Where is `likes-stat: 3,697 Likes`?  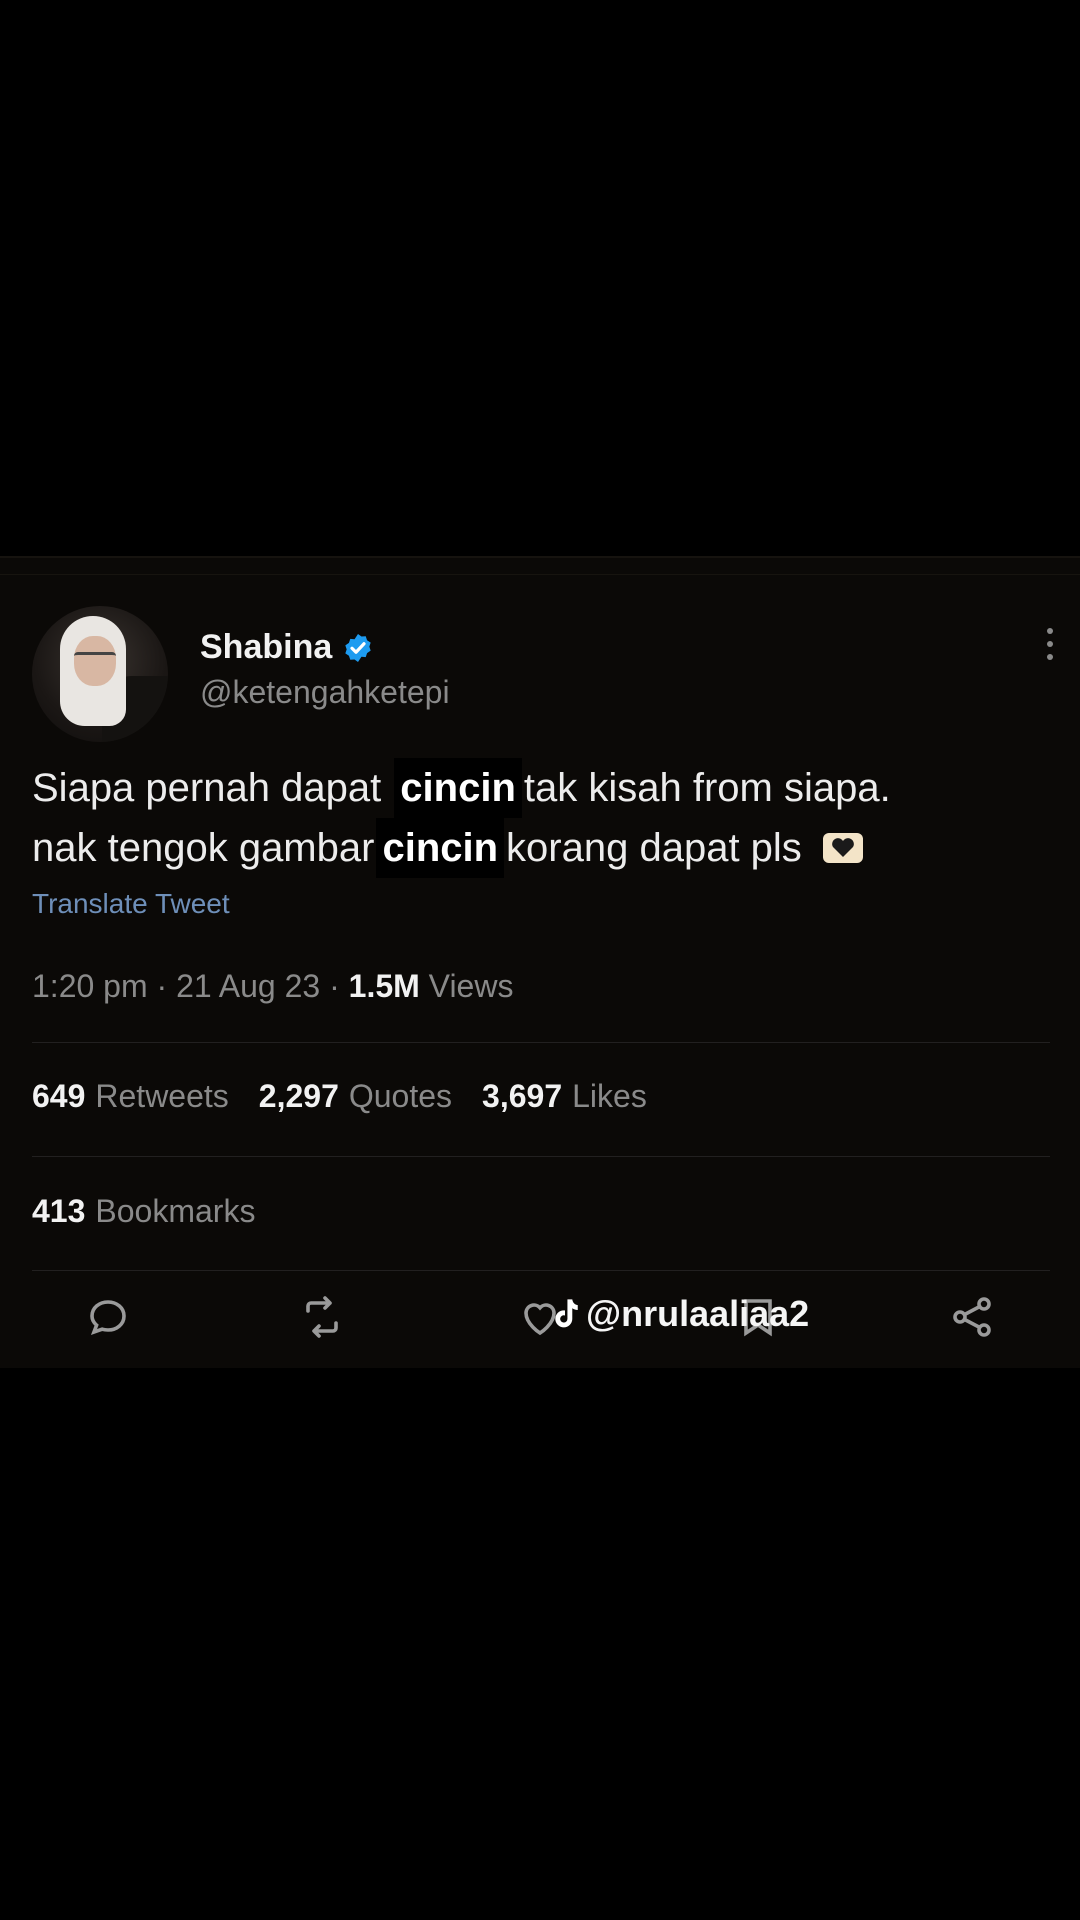 likes-stat: 3,697 Likes is located at coordinates (564, 1096).